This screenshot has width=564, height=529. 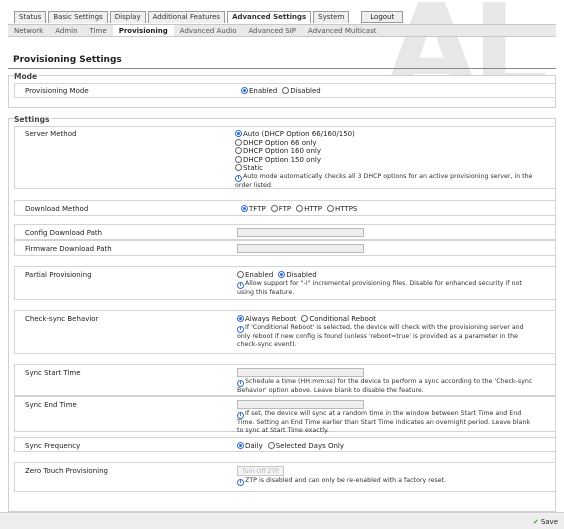 I want to click on save-button: ✔ Save, so click(x=545, y=522).